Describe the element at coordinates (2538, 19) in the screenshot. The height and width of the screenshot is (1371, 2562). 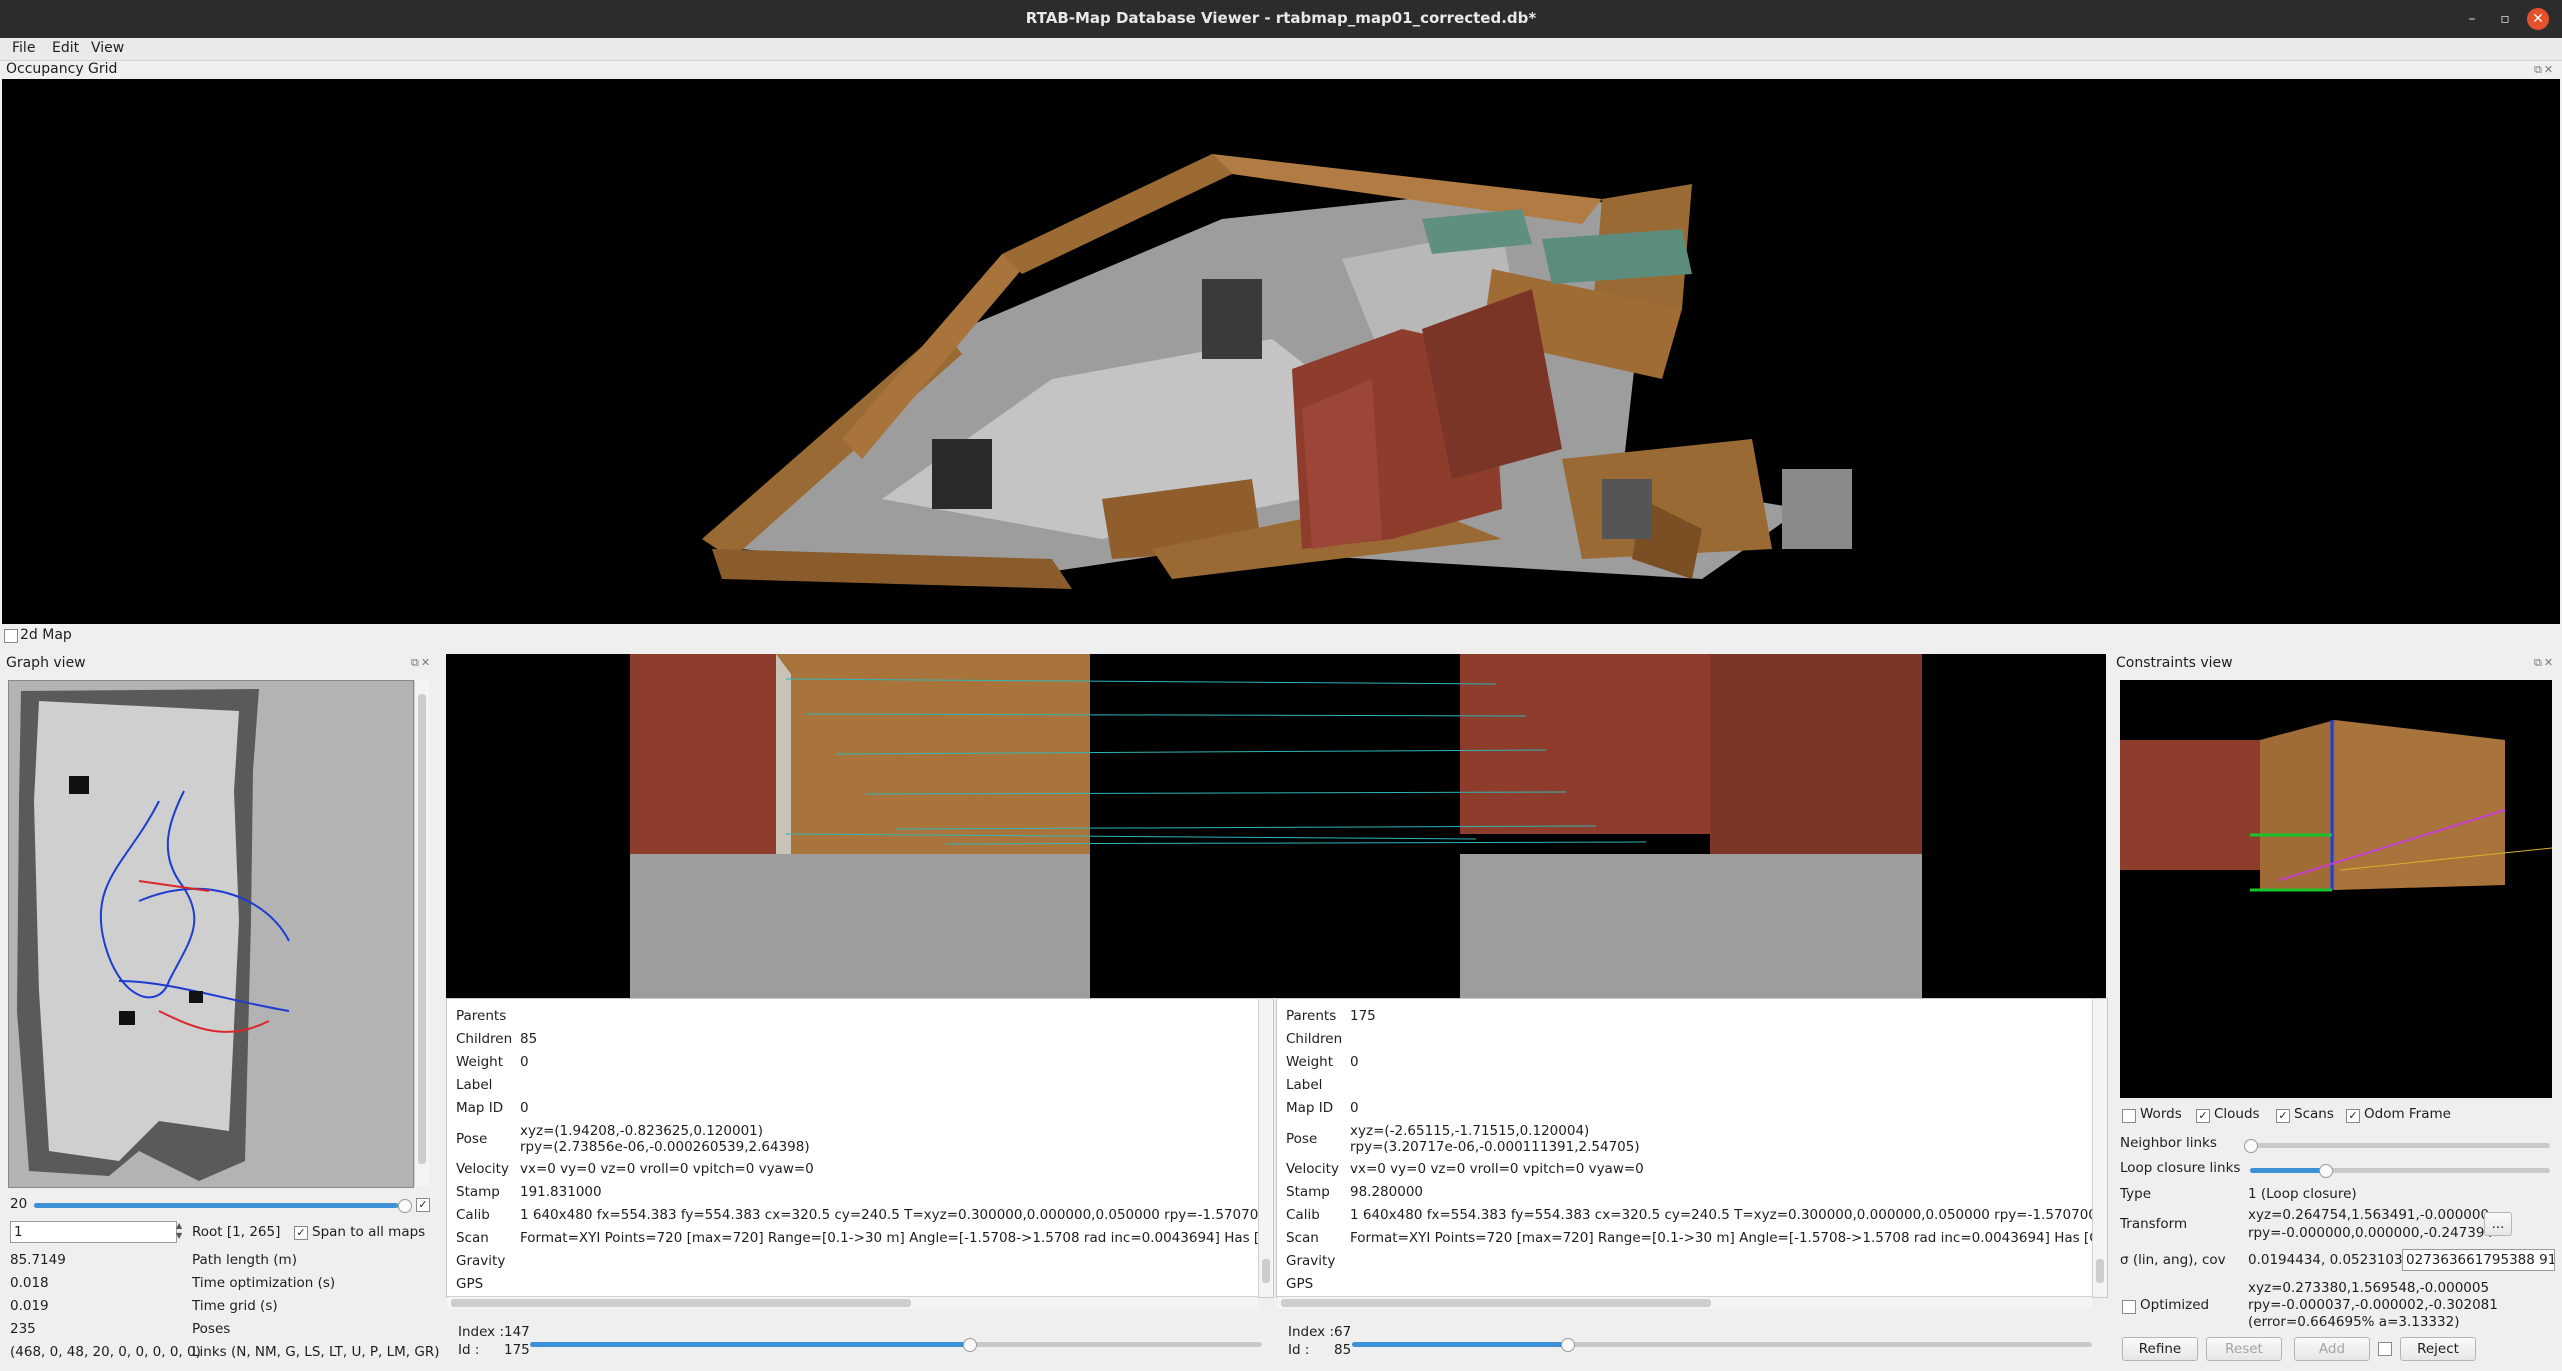
I see `close-button: ✕` at that location.